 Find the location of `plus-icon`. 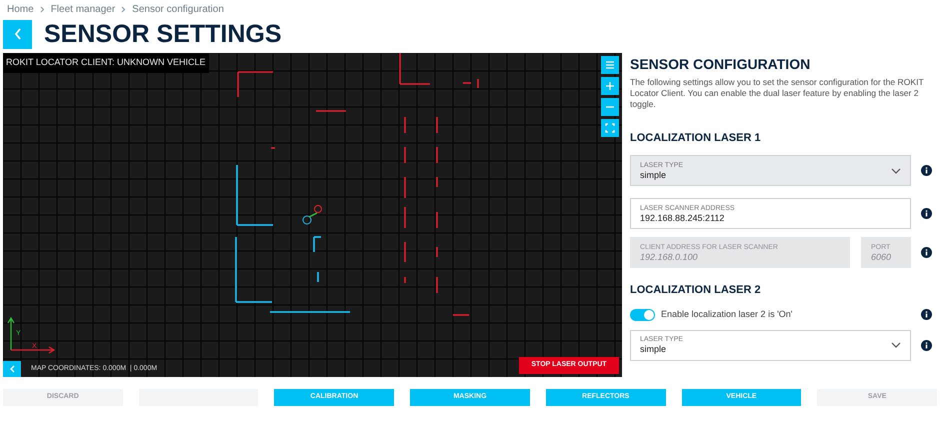

plus-icon is located at coordinates (610, 86).